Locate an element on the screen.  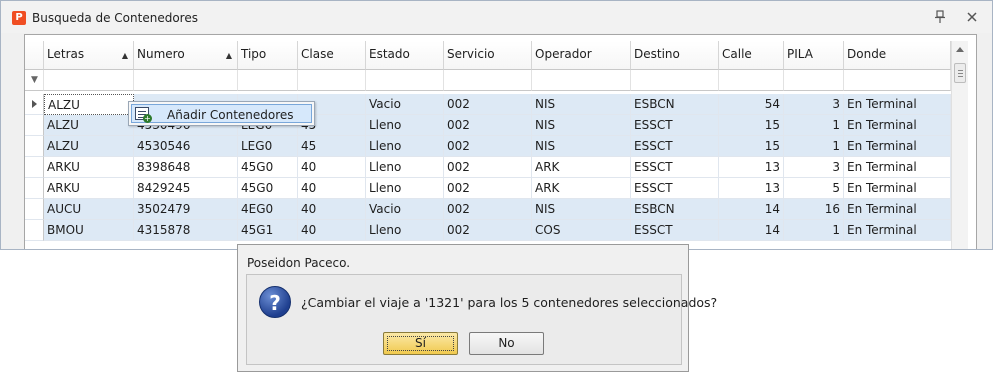
table-cell: ESBCN is located at coordinates (675, 104).